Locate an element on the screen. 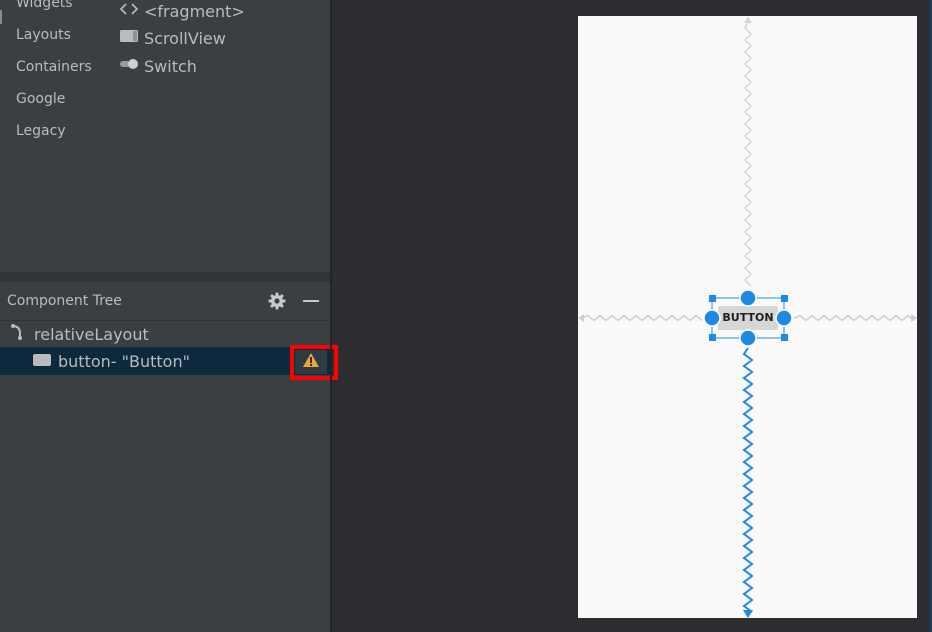 Image resolution: width=932 pixels, height=632 pixels. panel-splitter is located at coordinates (165, 277).